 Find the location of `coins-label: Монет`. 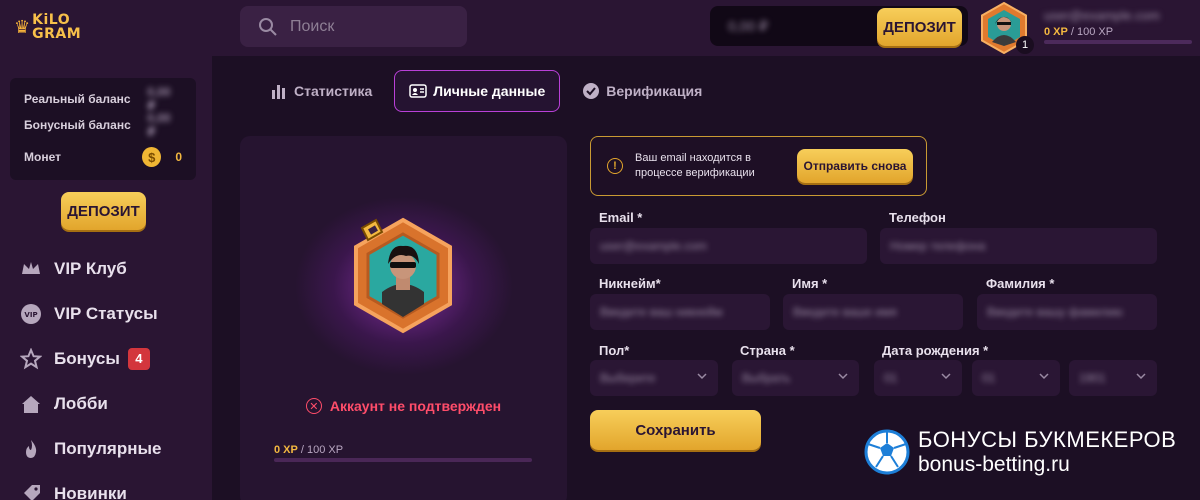

coins-label: Монет is located at coordinates (42, 157).